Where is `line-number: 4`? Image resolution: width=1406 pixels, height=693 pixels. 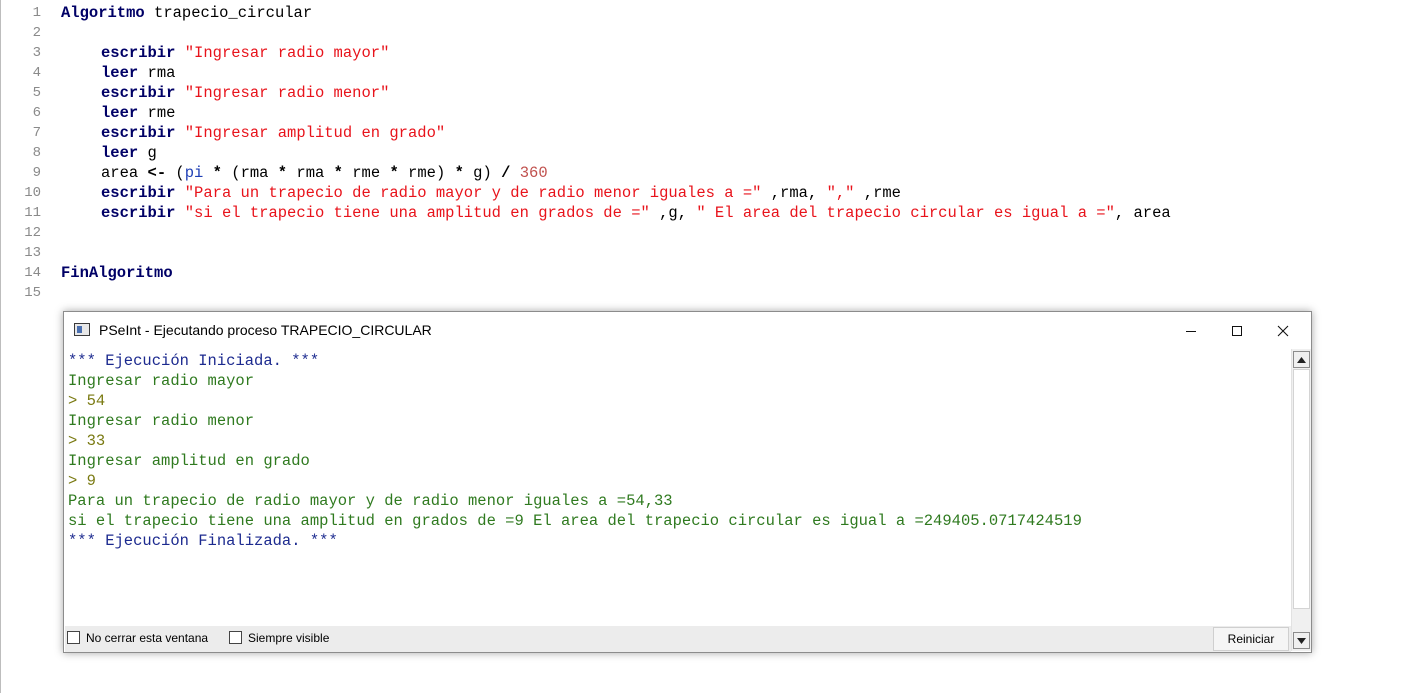 line-number: 4 is located at coordinates (36, 73).